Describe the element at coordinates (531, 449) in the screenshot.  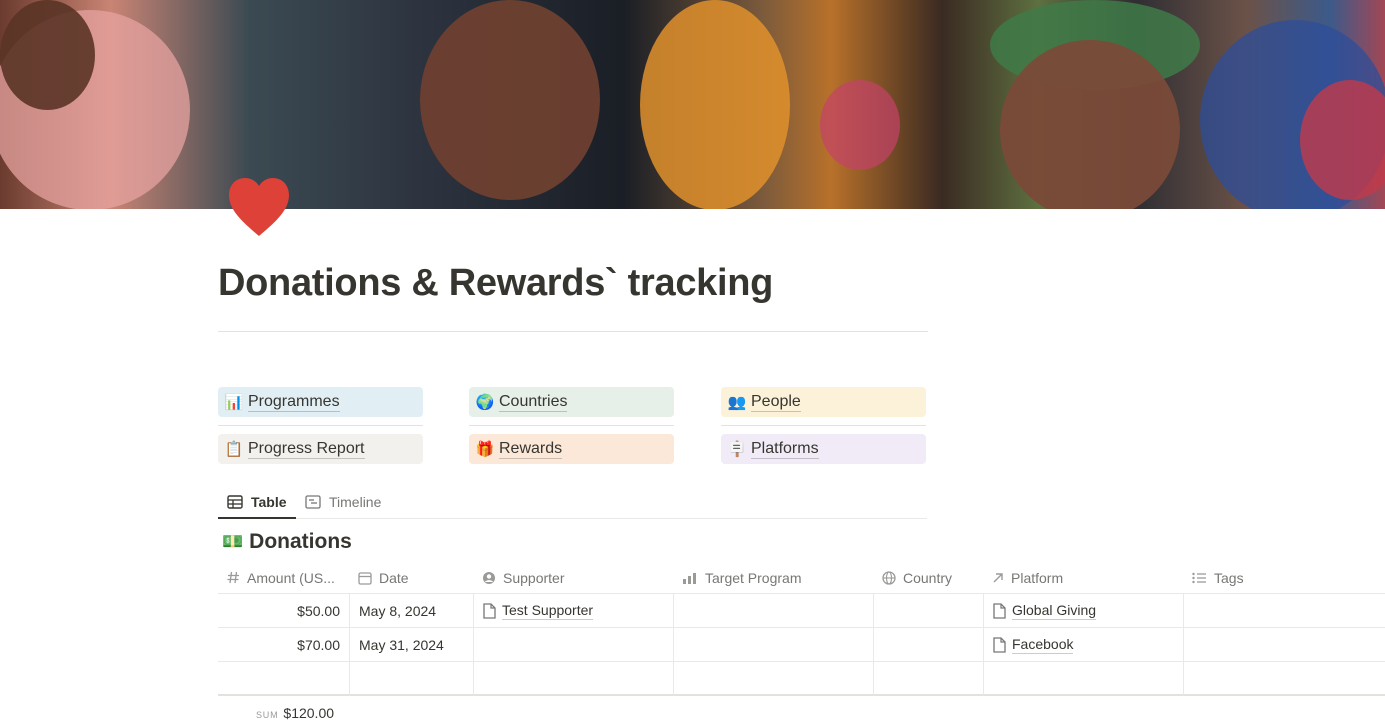
I see `link-label: Rewards` at that location.